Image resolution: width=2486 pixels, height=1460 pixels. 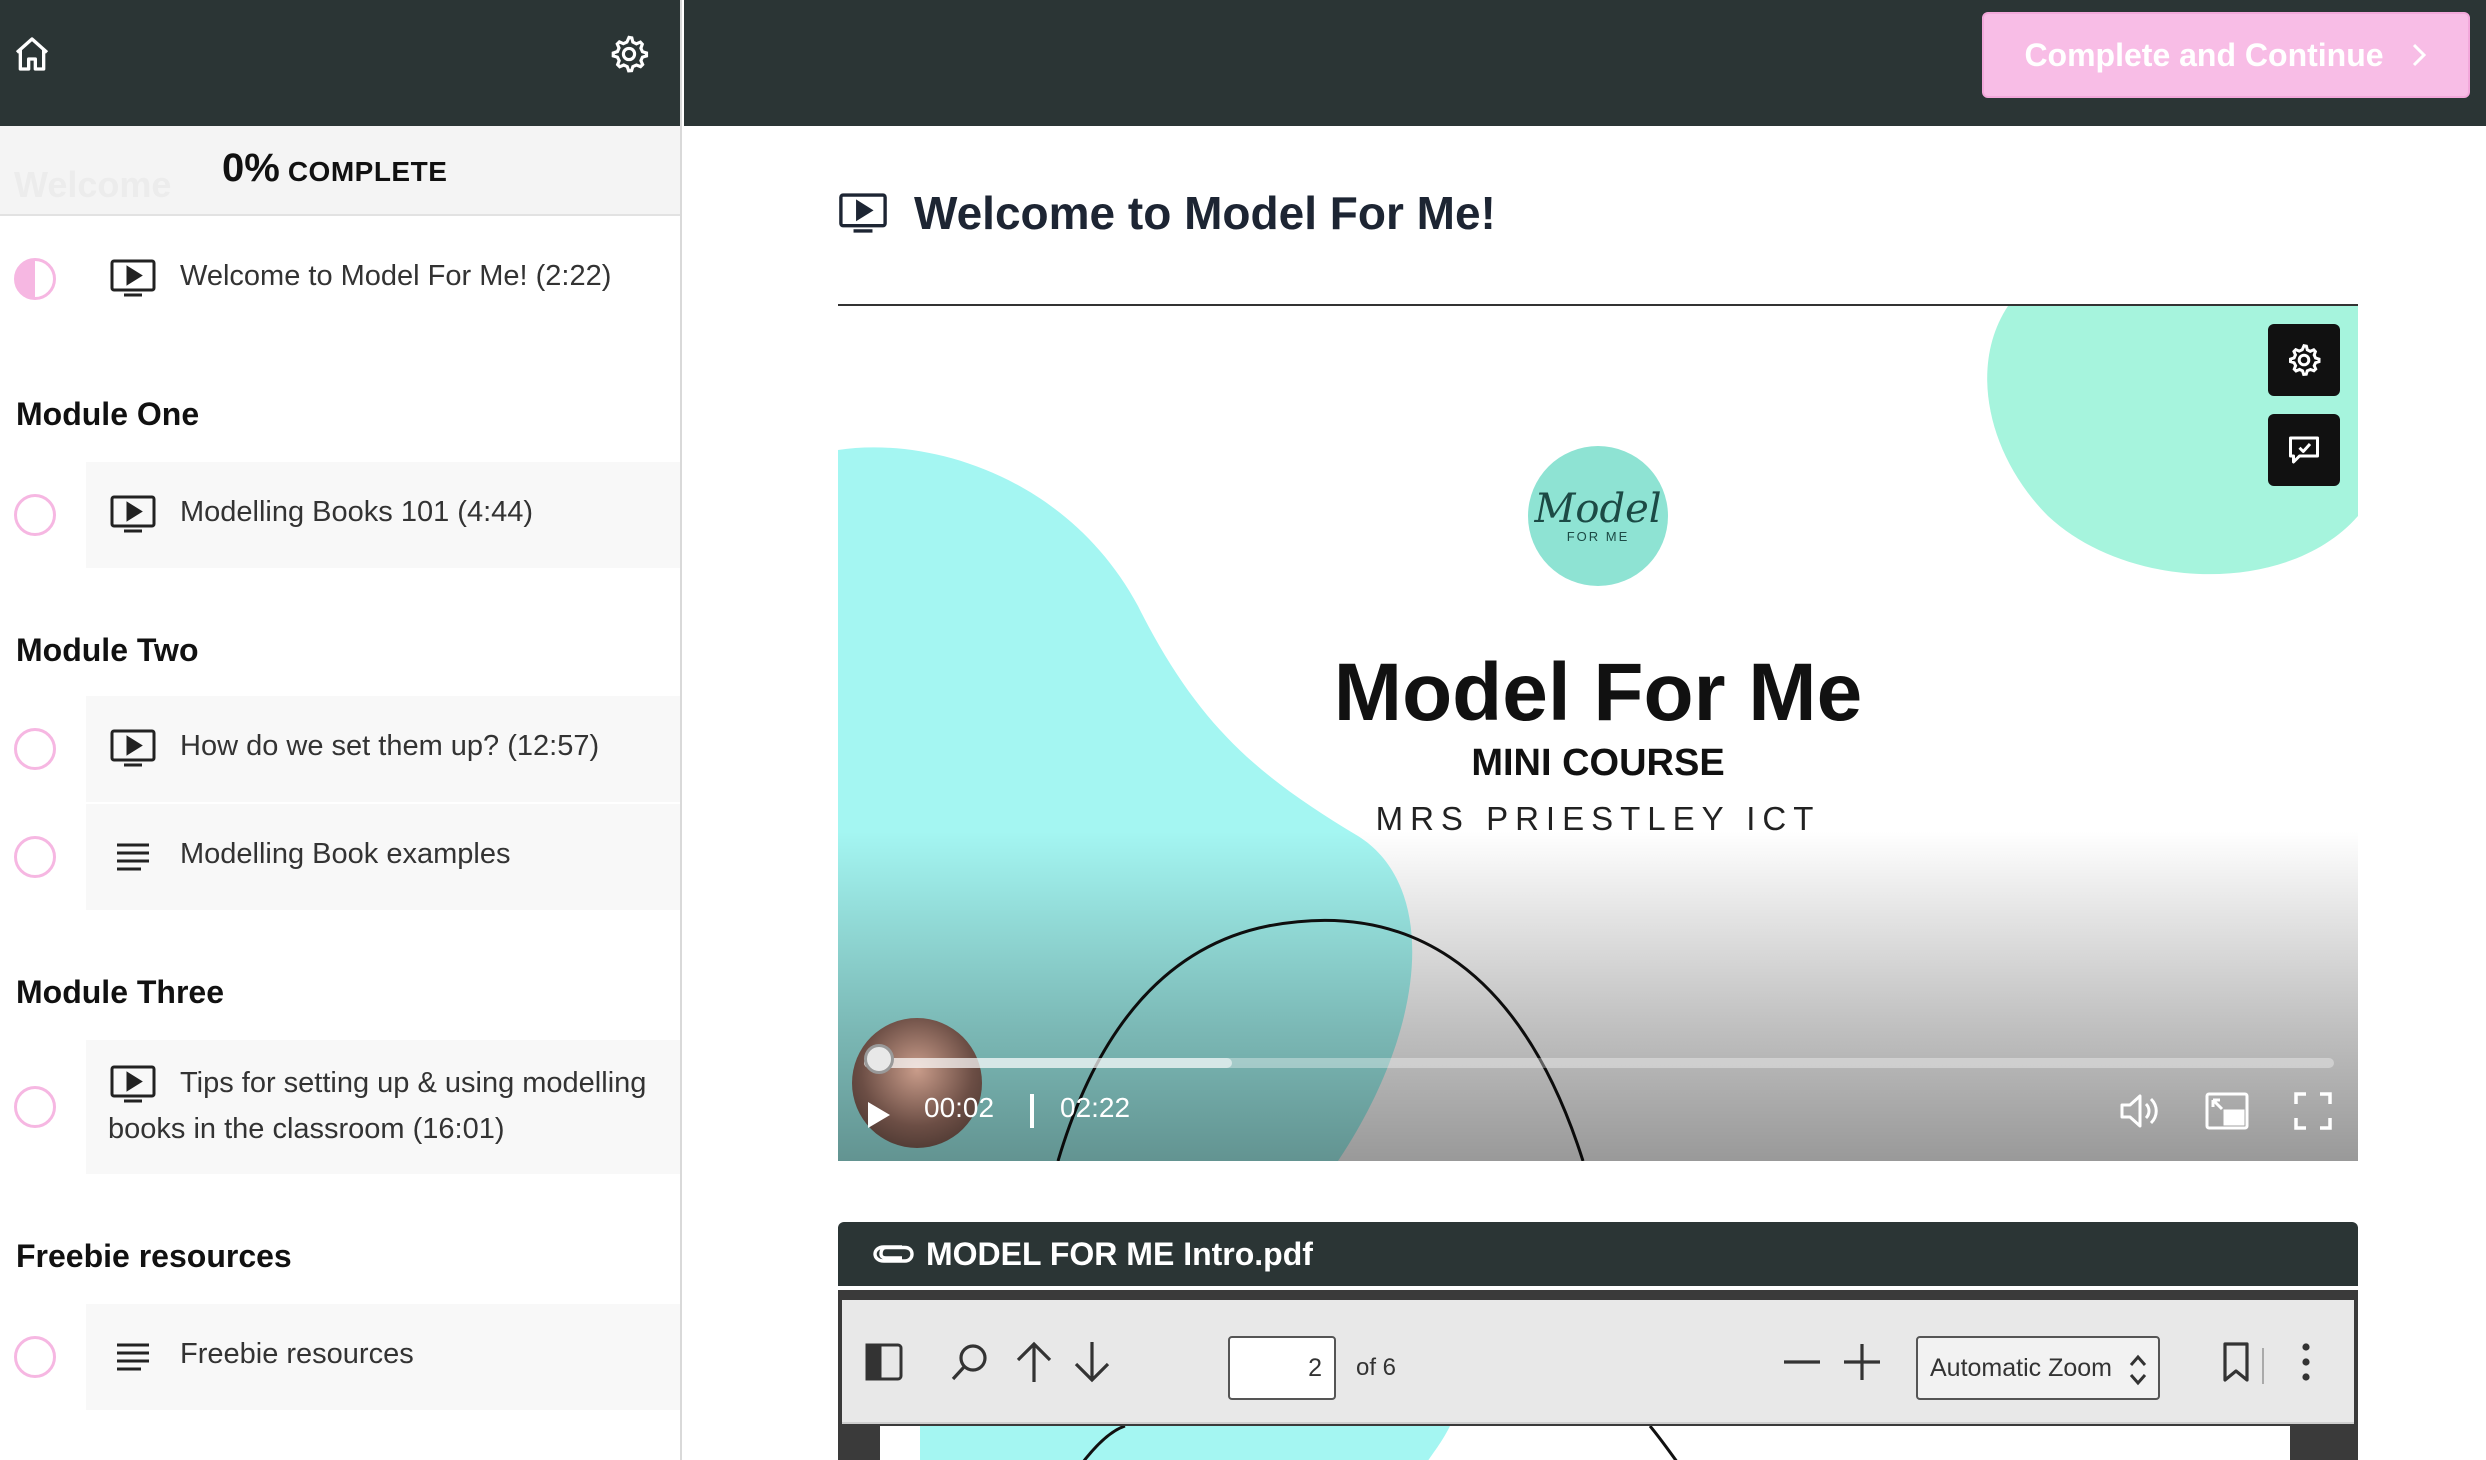 I want to click on page-title: Welcome to Model For Me!, so click(x=1205, y=213).